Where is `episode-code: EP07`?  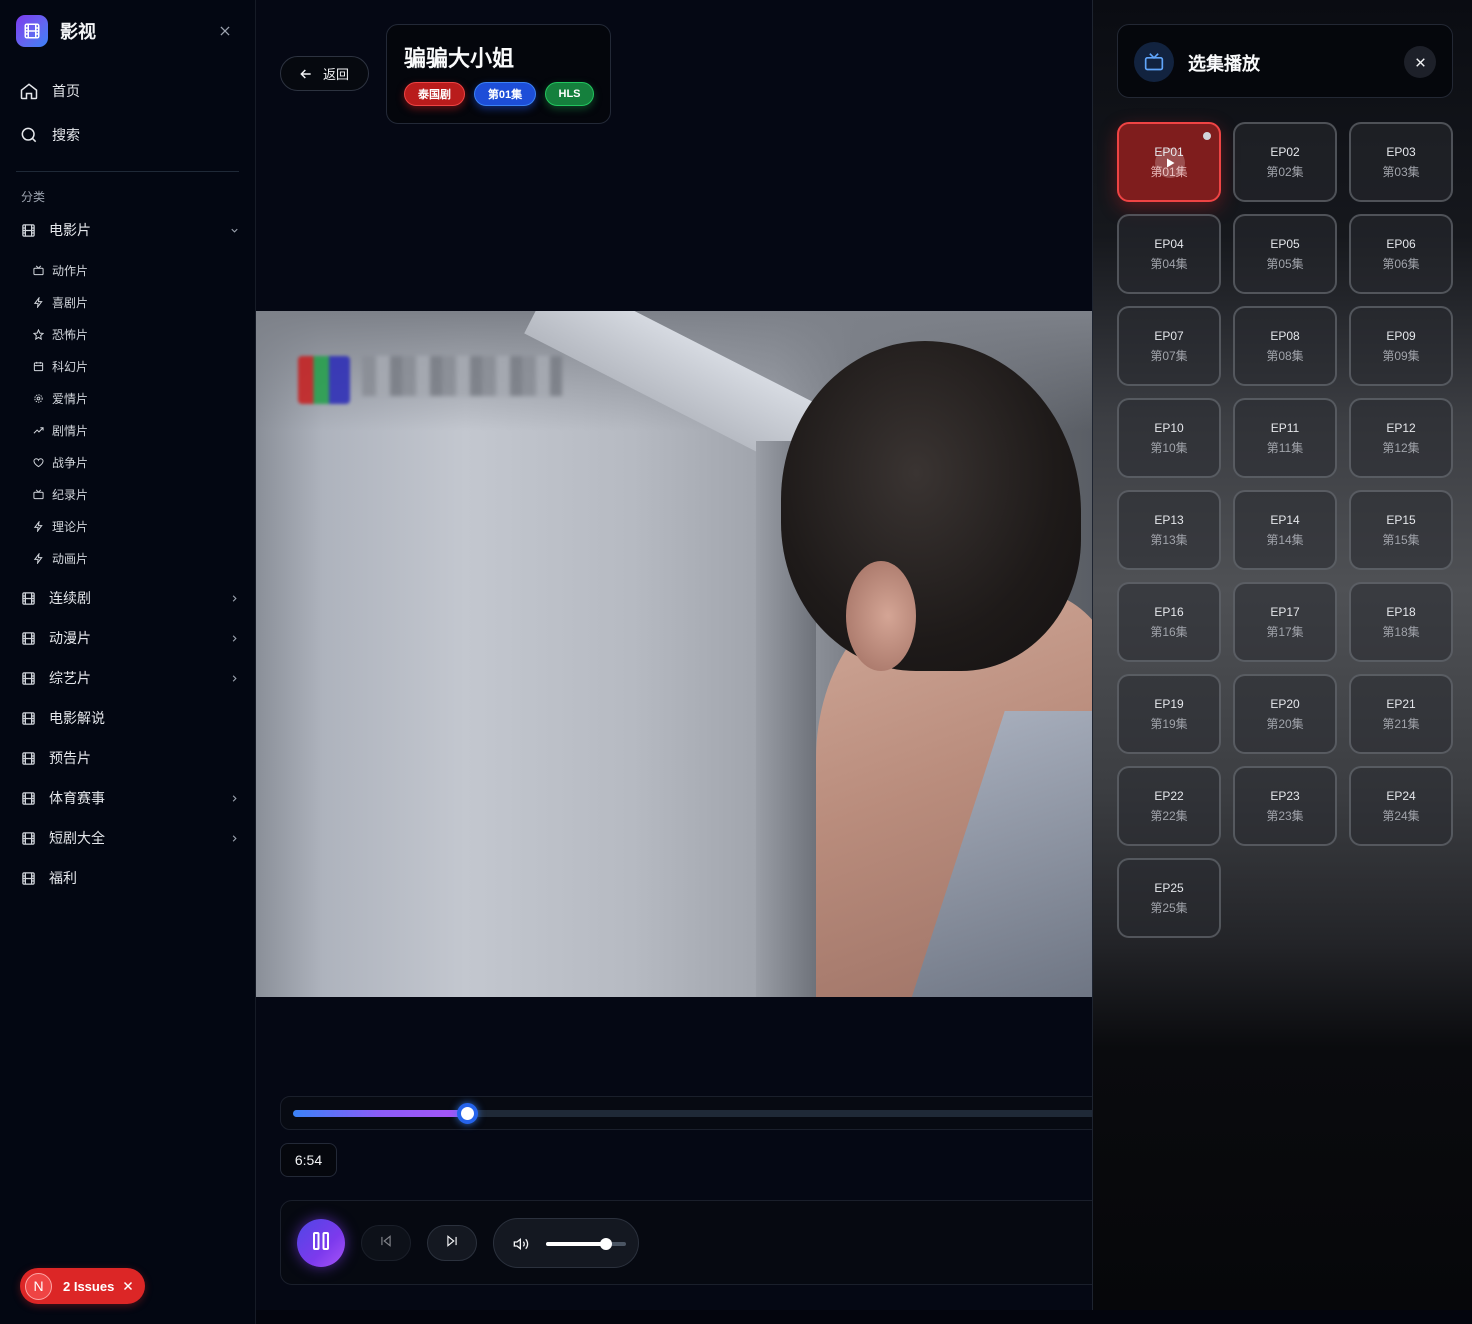
episode-code: EP07 is located at coordinates (1169, 336).